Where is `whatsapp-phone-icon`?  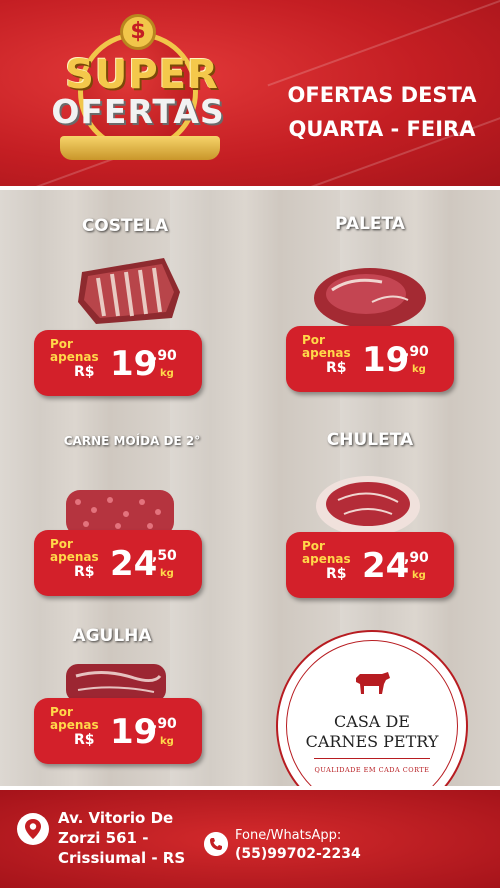 whatsapp-phone-icon is located at coordinates (216, 844).